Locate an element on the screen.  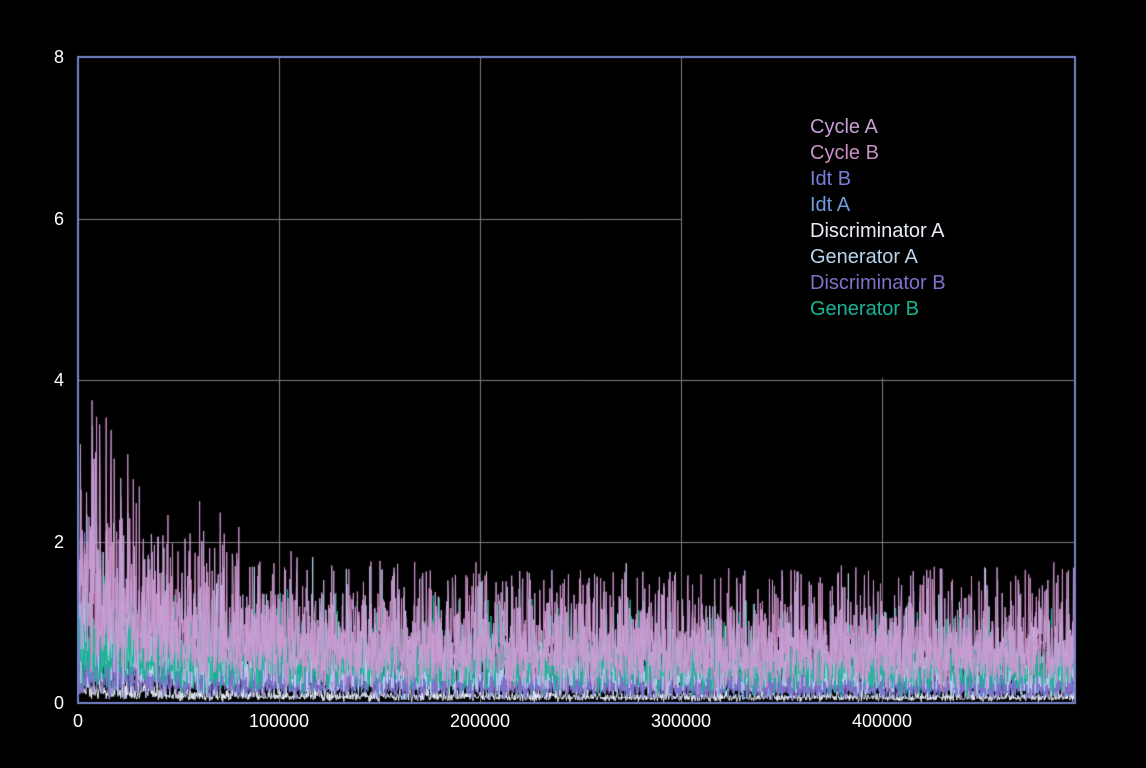
legend-item-discriminator-a: Discriminator A is located at coordinates (877, 231).